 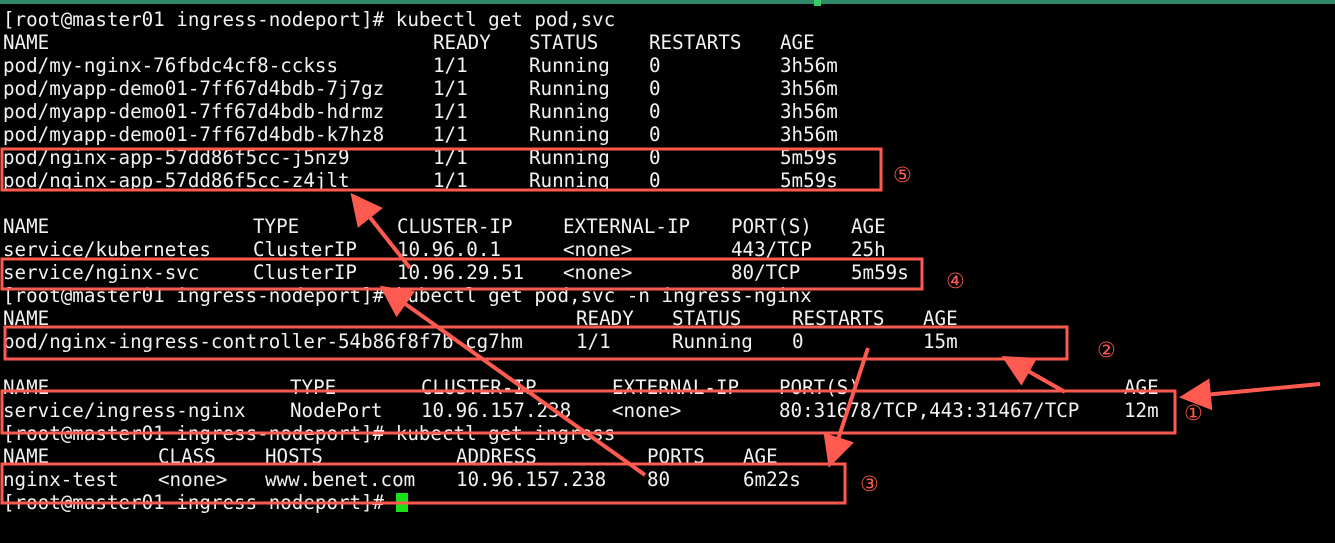 I want to click on highlight-box-ingress-nginx-service, so click(x=588, y=412).